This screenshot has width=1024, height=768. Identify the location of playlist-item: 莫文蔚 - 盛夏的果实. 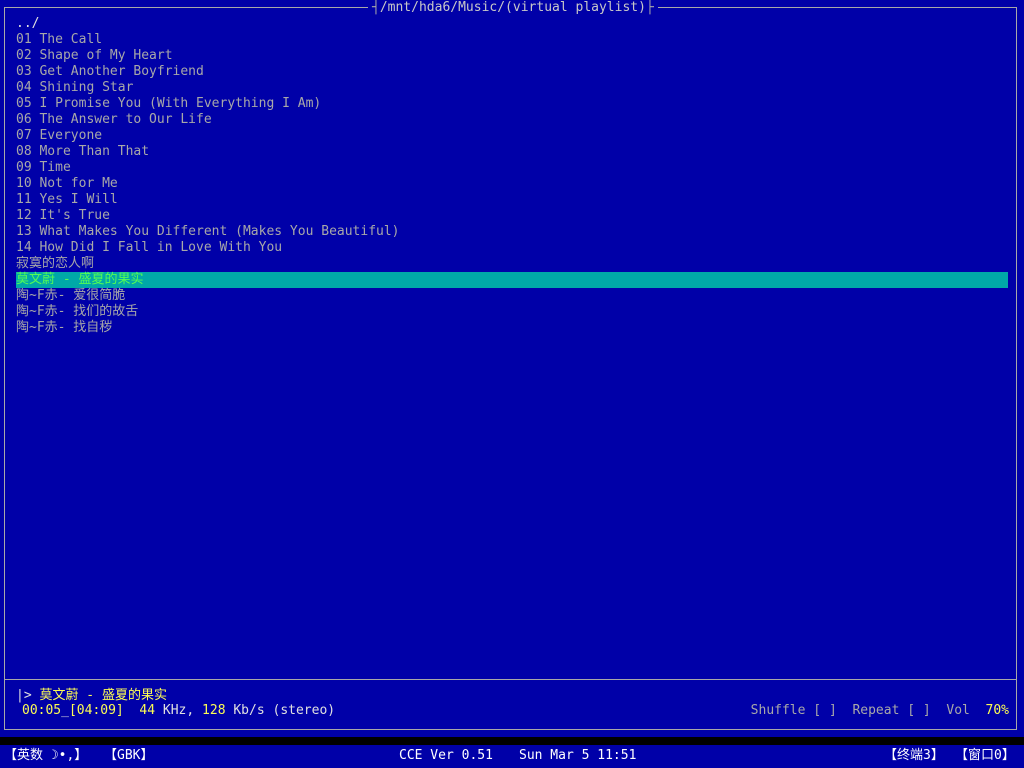
(512, 280).